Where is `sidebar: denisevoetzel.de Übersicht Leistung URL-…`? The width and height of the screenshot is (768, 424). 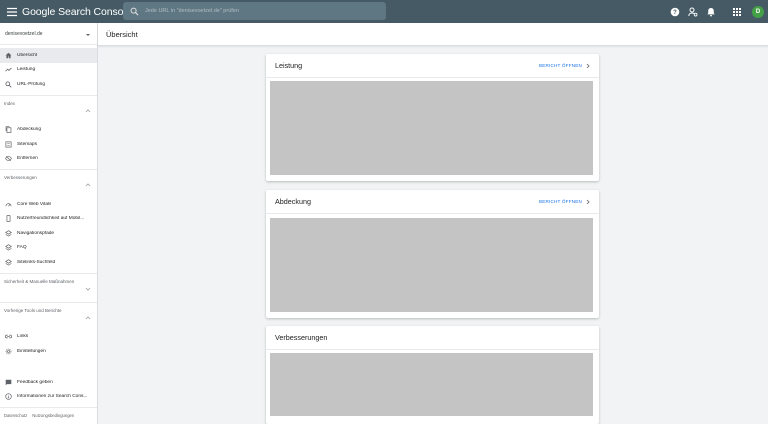 sidebar: denisevoetzel.de Übersicht Leistung URL-… is located at coordinates (49, 223).